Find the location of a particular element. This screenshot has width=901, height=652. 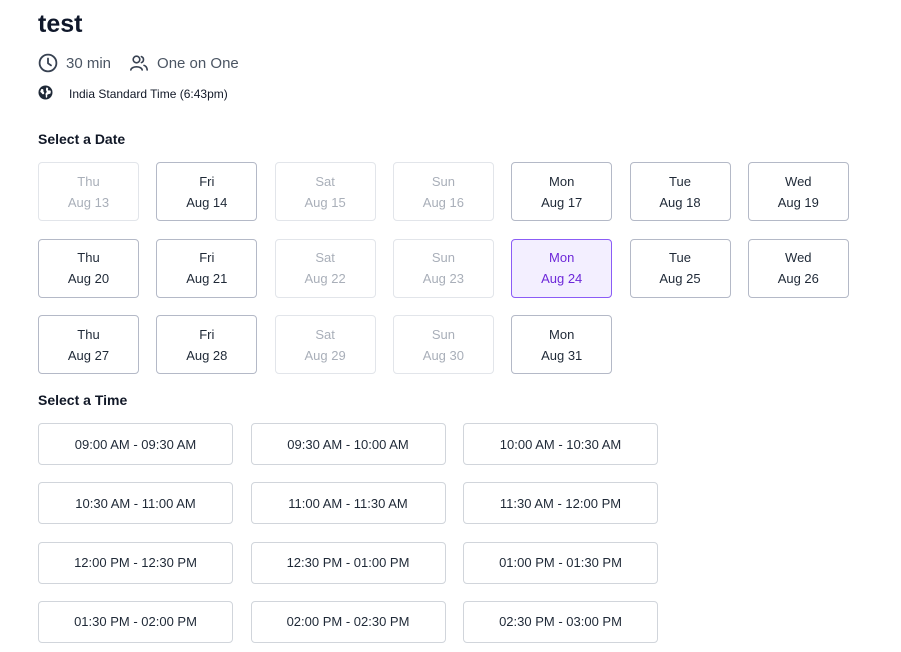

date-day: Aug 24 is located at coordinates (562, 278).